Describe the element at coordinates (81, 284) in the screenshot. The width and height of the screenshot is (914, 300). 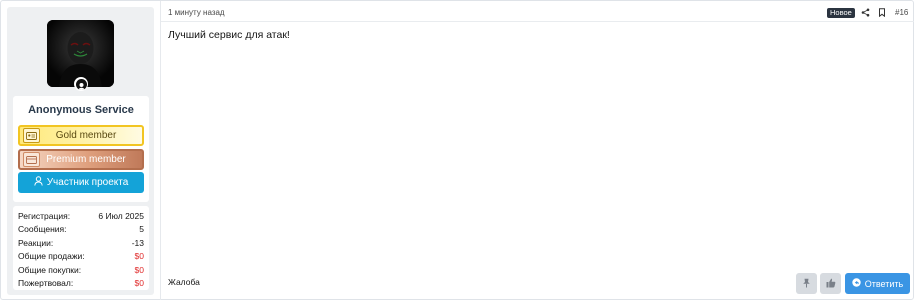
I see `stat-row-donated: Пожертвовал: $0` at that location.